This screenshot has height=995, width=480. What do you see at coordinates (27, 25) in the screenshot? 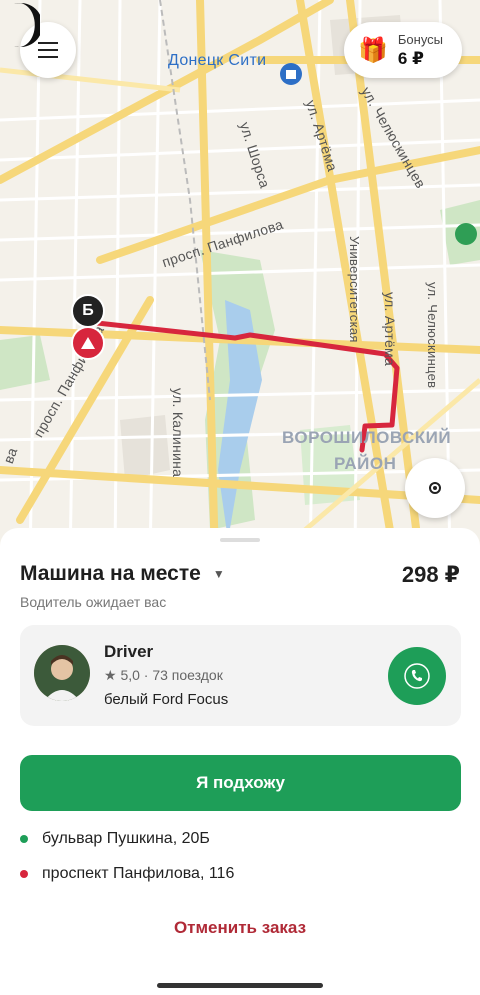
I see `moon-icon` at bounding box center [27, 25].